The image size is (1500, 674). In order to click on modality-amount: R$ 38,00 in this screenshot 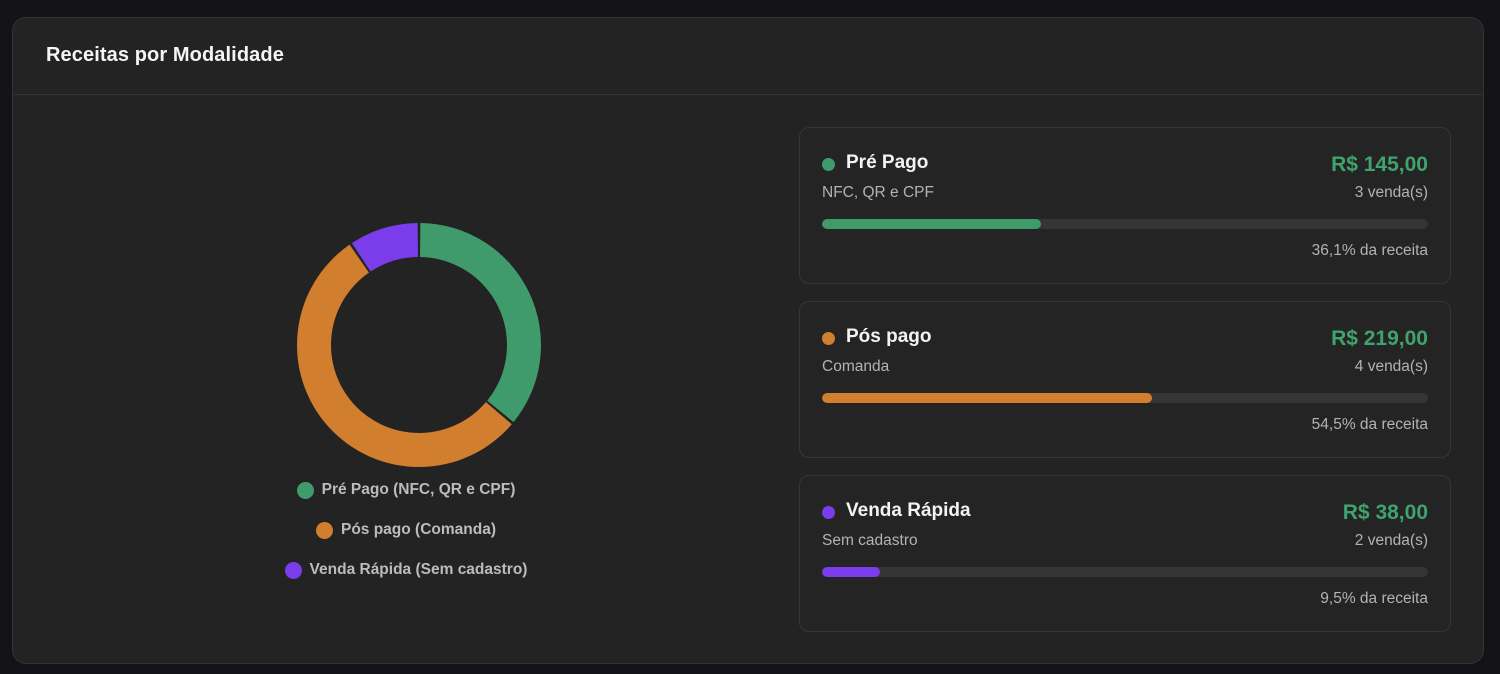, I will do `click(1385, 512)`.